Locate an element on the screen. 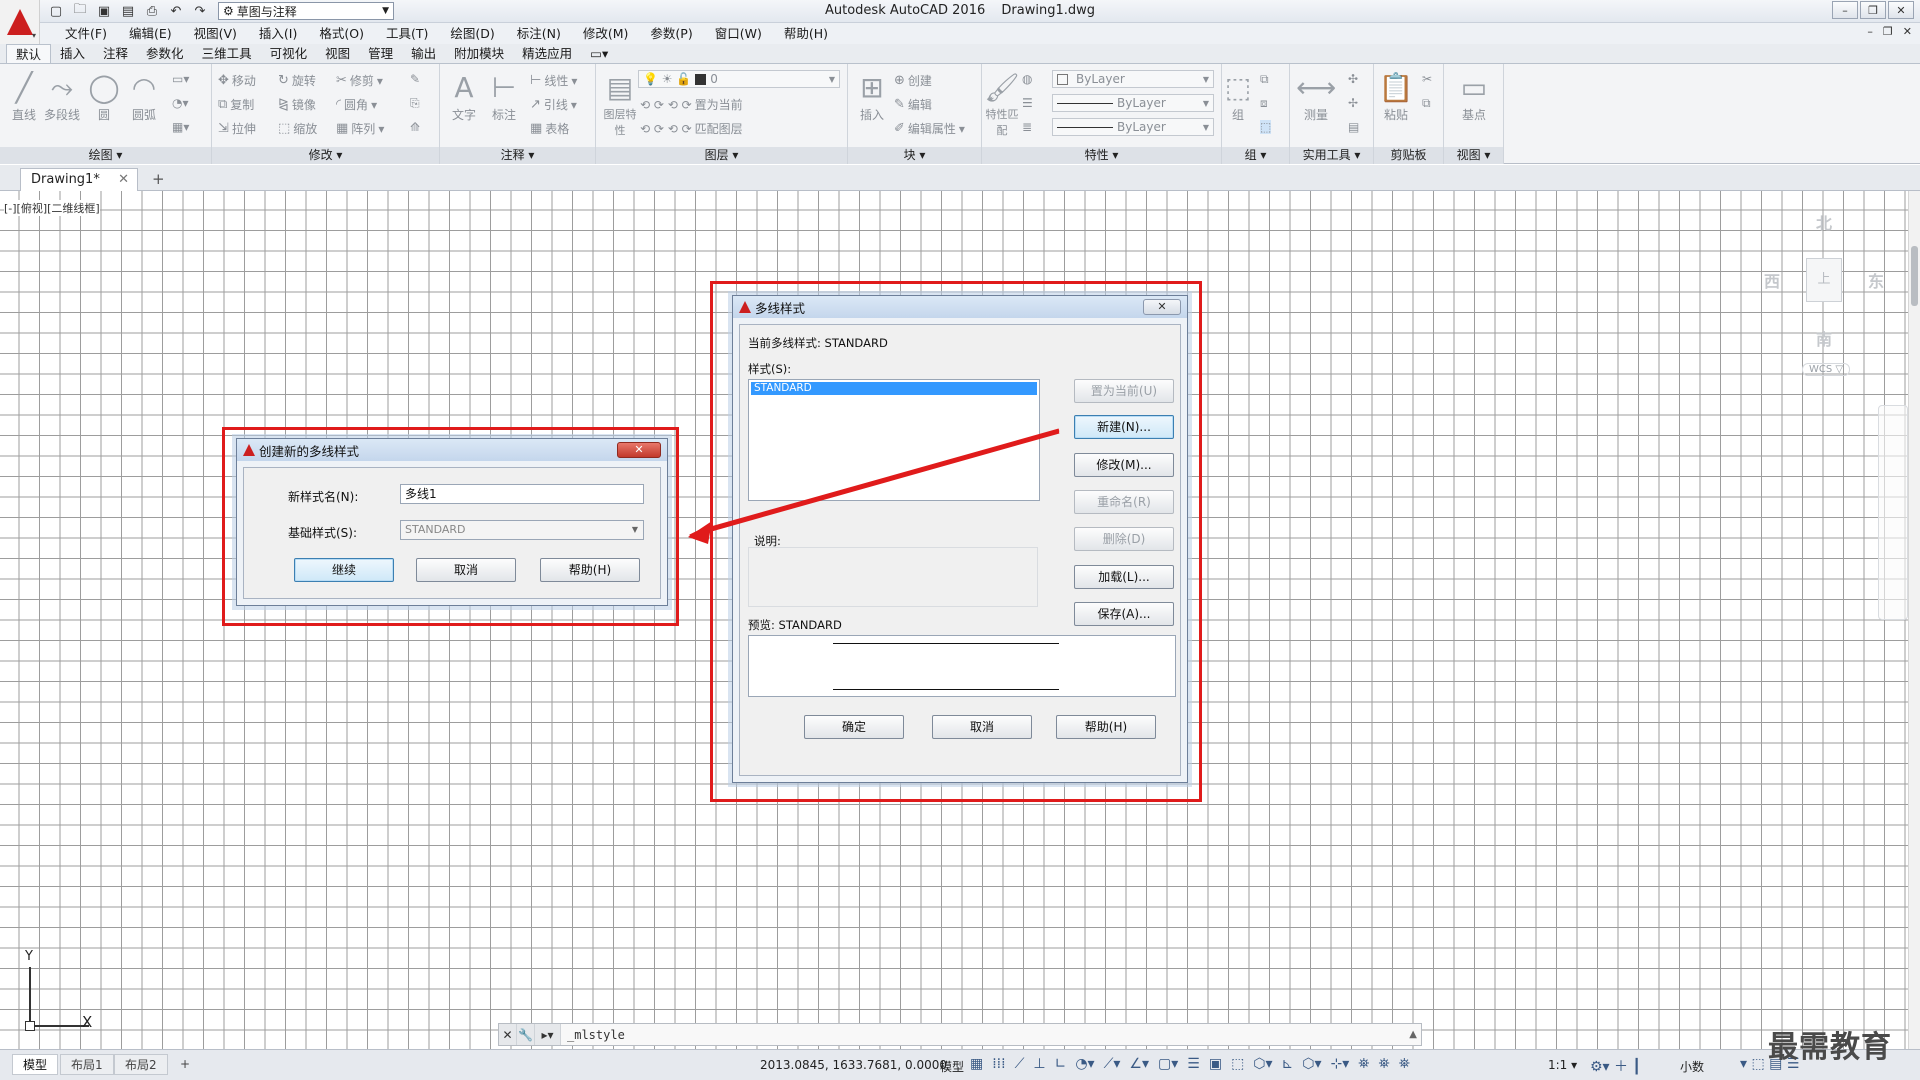 The width and height of the screenshot is (1920, 1080). menu-view: 视图(V) is located at coordinates (215, 33).